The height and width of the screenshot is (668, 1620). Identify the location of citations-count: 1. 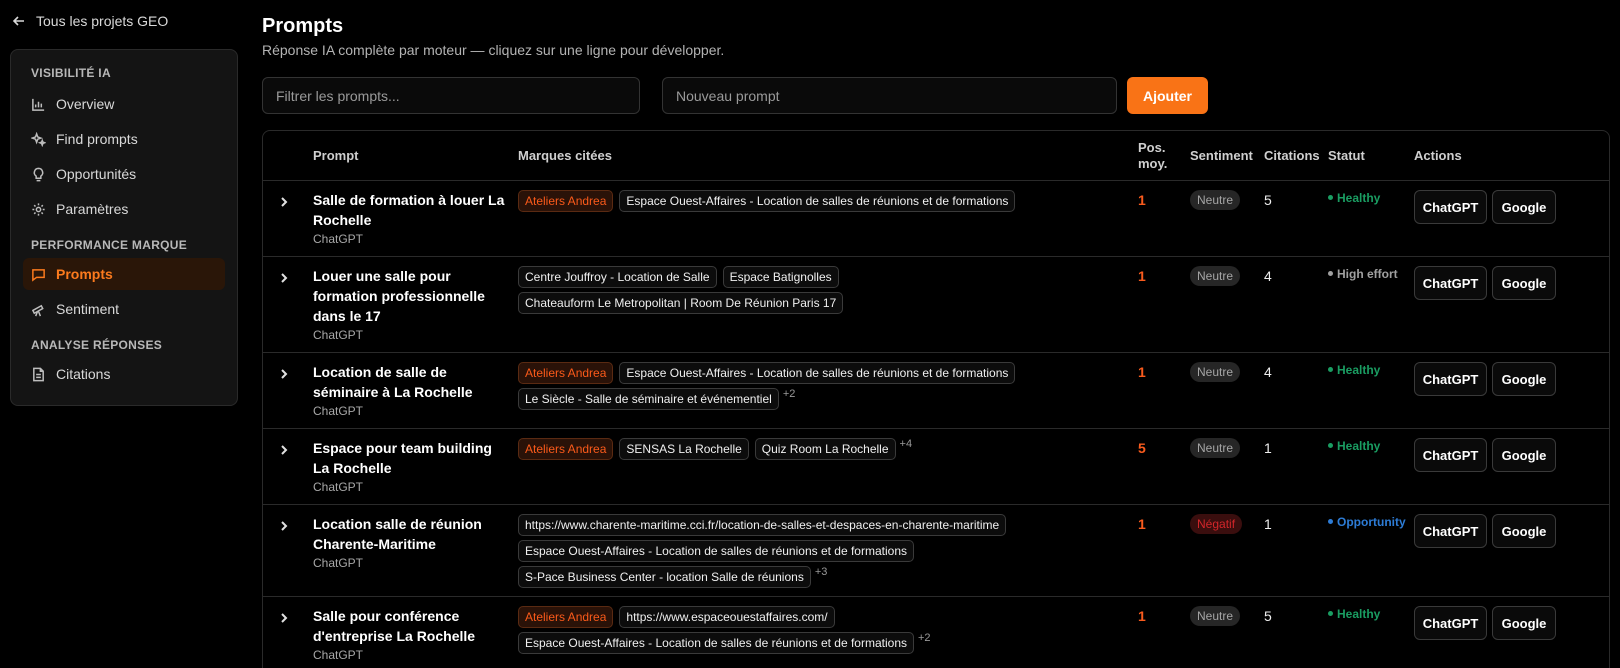
(1268, 524).